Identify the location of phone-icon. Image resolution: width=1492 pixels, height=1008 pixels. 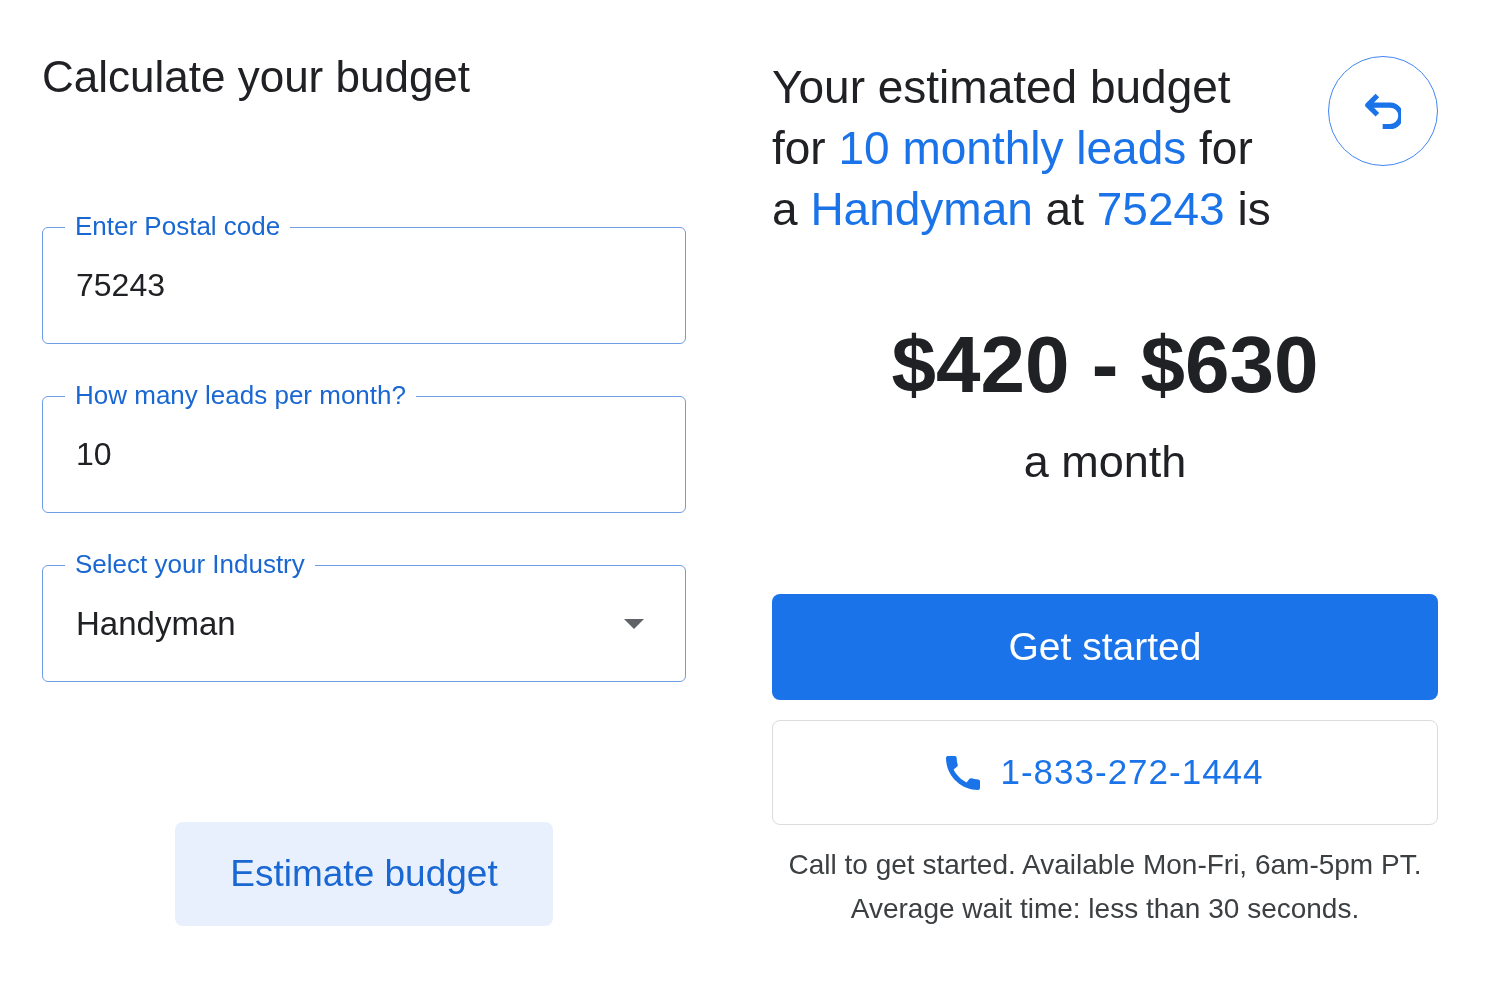
(963, 772).